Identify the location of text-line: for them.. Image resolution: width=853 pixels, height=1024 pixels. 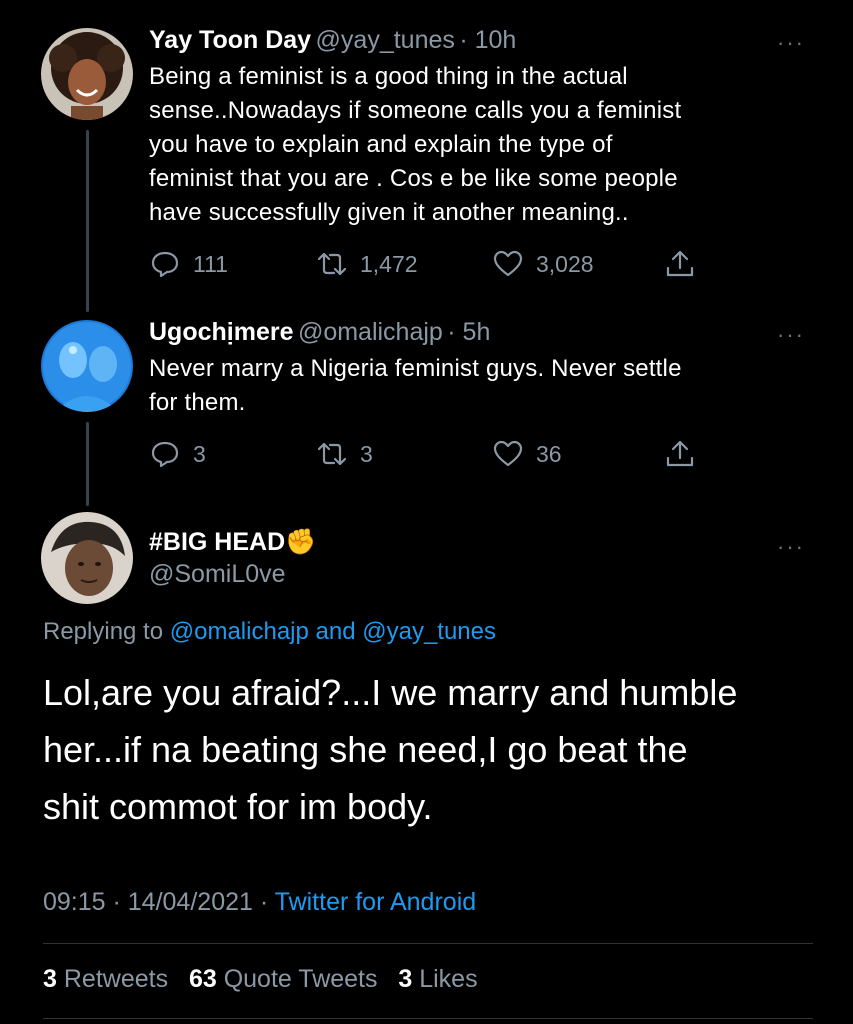
(197, 402).